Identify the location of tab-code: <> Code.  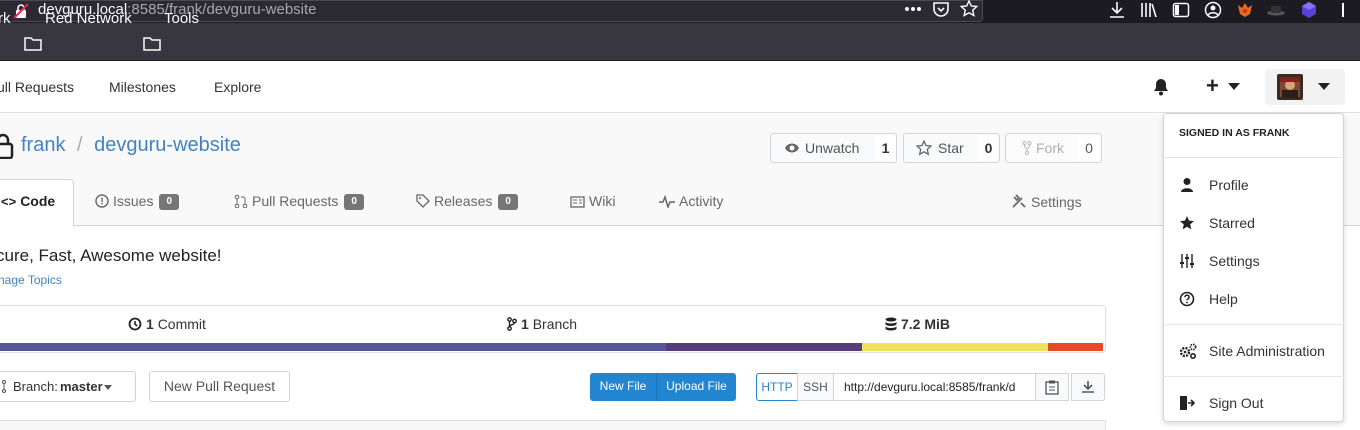
(28, 201).